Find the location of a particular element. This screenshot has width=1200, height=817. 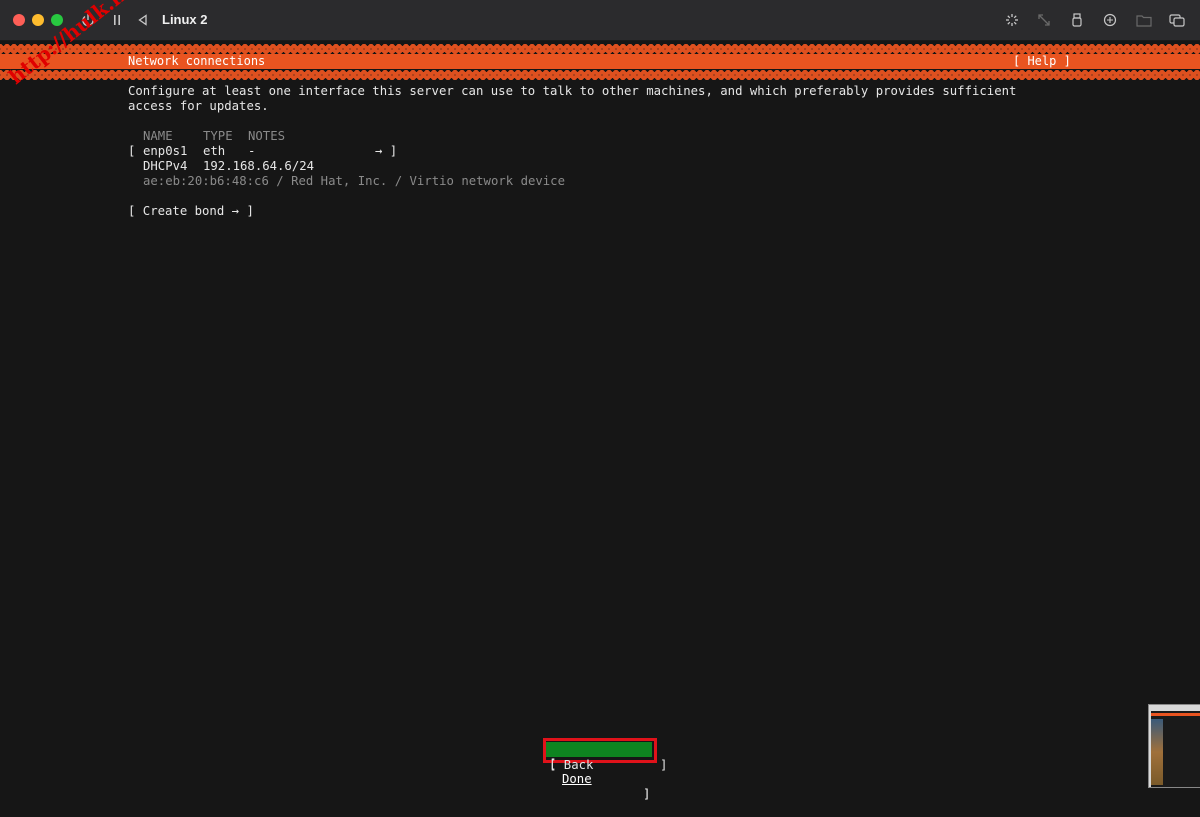

screenshot-thumbnail is located at coordinates (1174, 746).